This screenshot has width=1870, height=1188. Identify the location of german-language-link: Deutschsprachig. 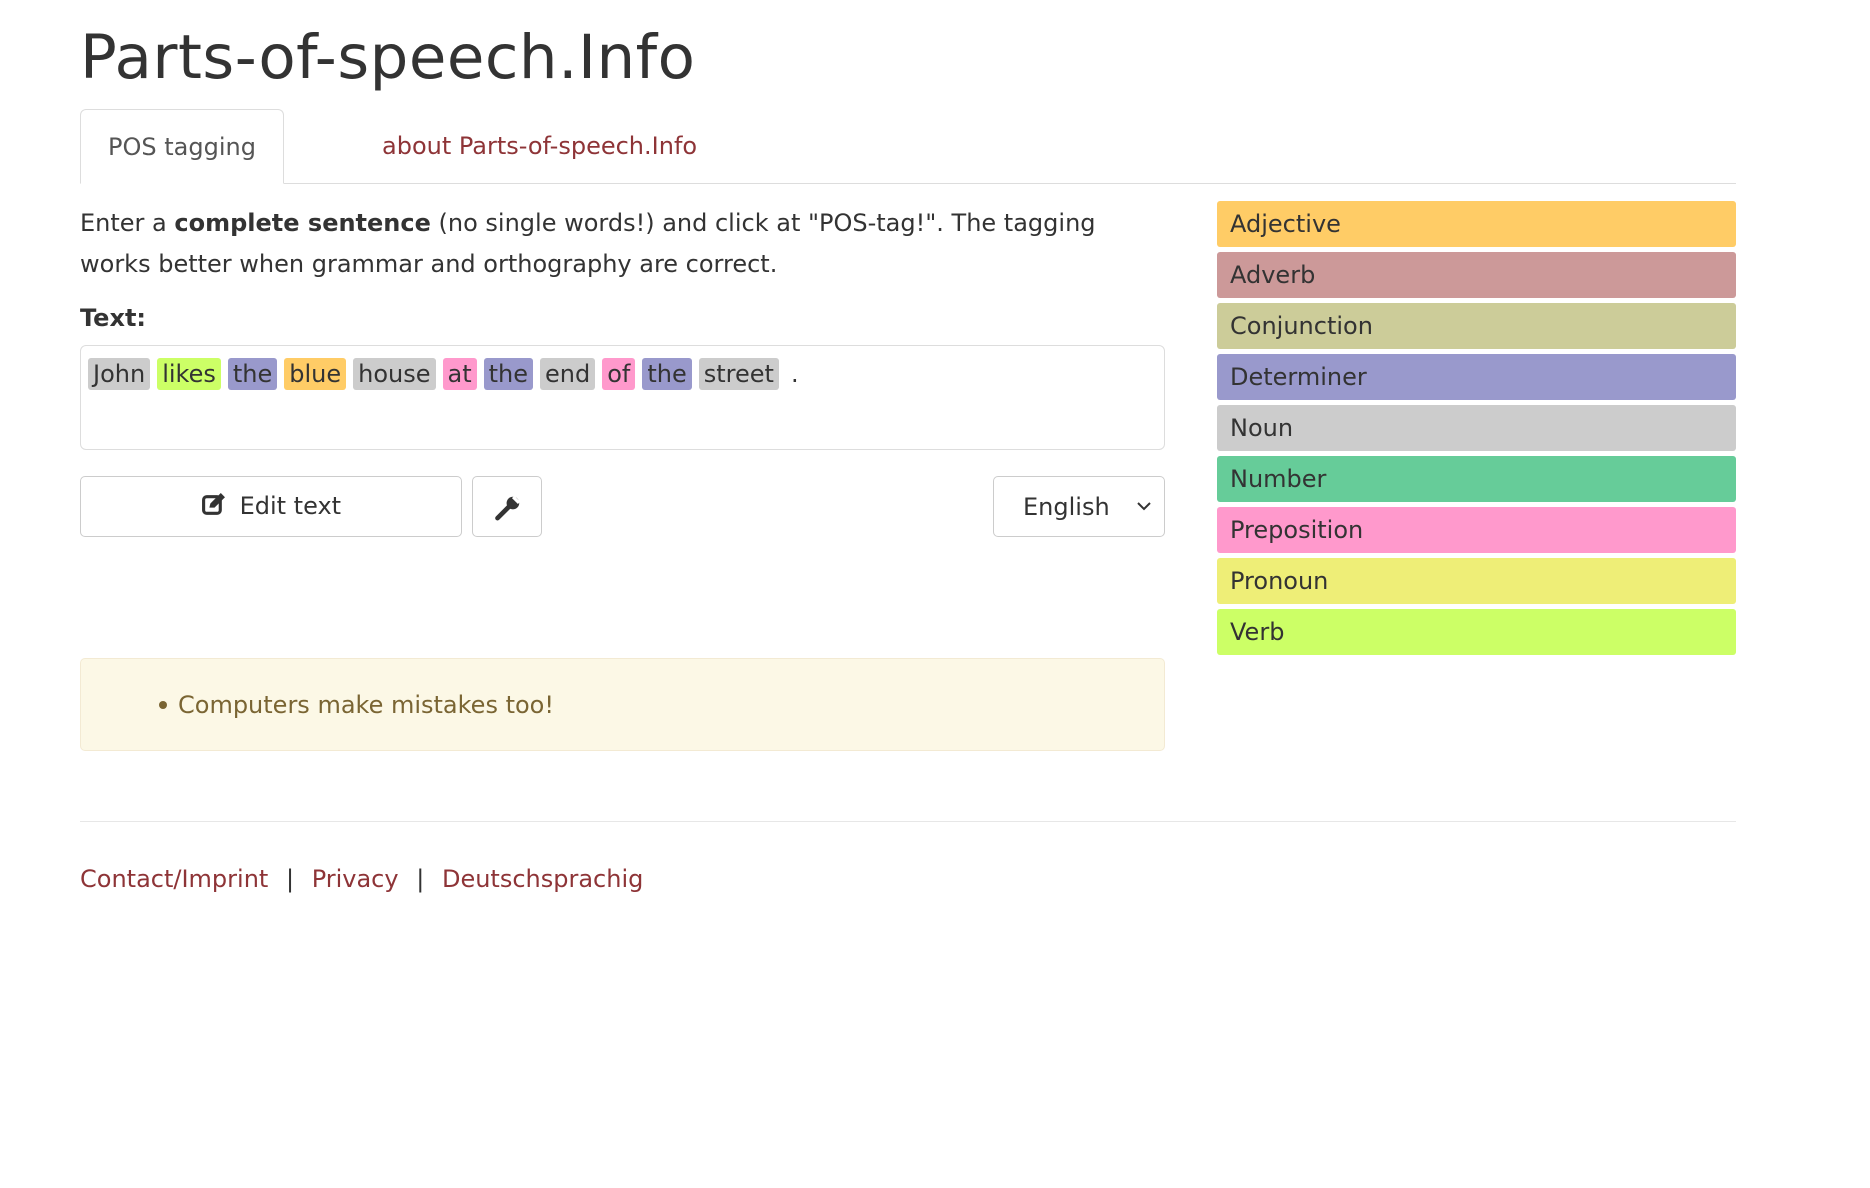
(542, 879).